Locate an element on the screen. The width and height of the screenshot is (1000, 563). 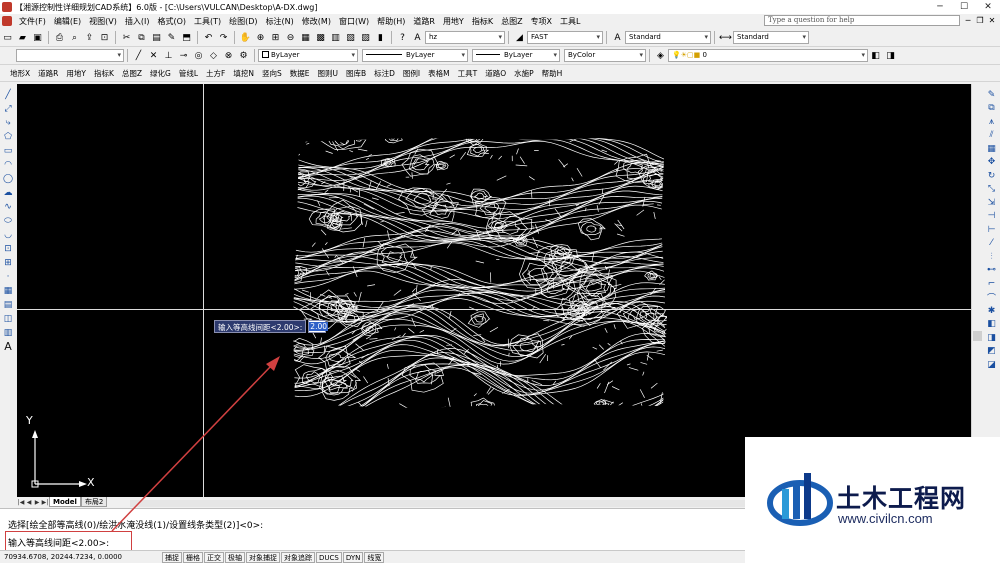
tb-pipeline: 管线L is located at coordinates (188, 73).